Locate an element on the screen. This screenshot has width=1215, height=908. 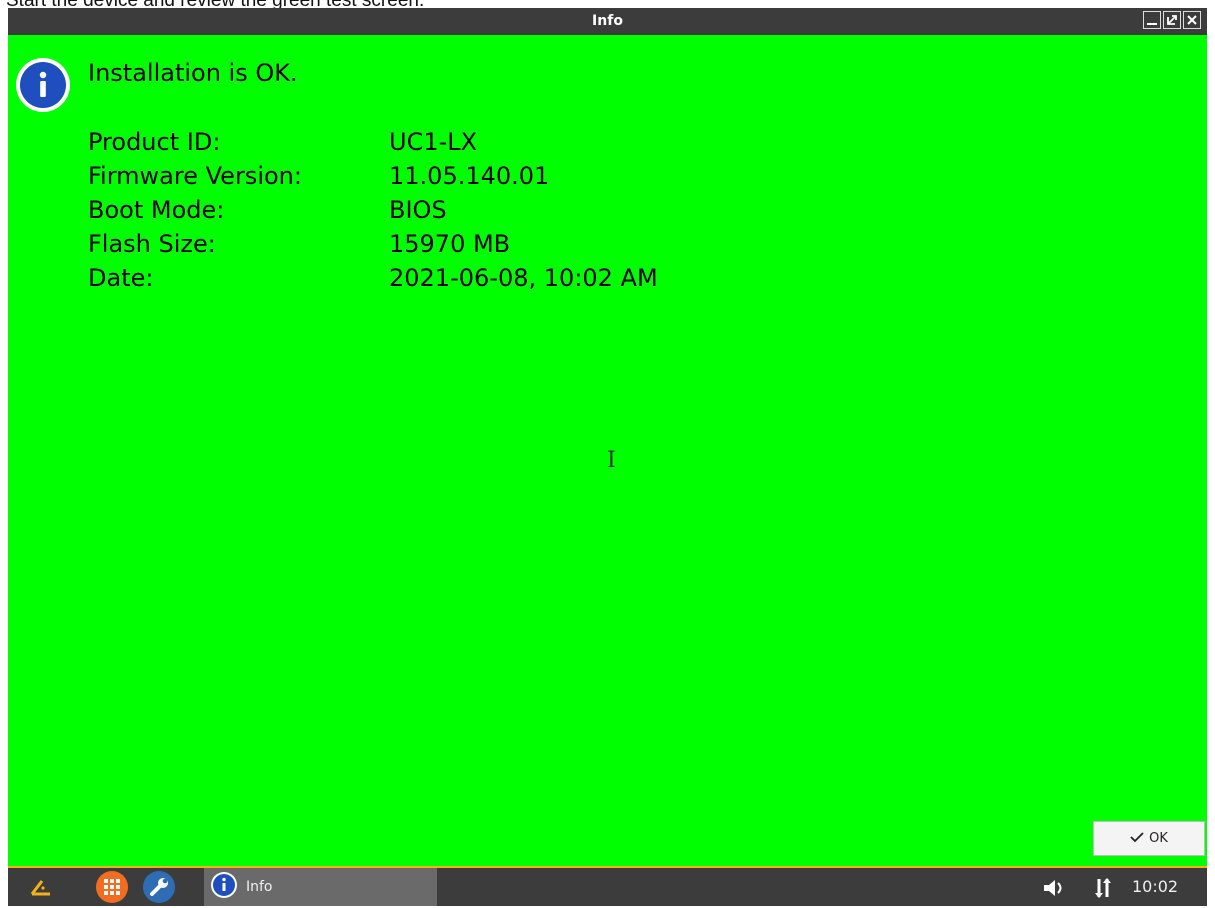
detail-row-flash-size: Flash Size: 15970 MB is located at coordinates (373, 244).